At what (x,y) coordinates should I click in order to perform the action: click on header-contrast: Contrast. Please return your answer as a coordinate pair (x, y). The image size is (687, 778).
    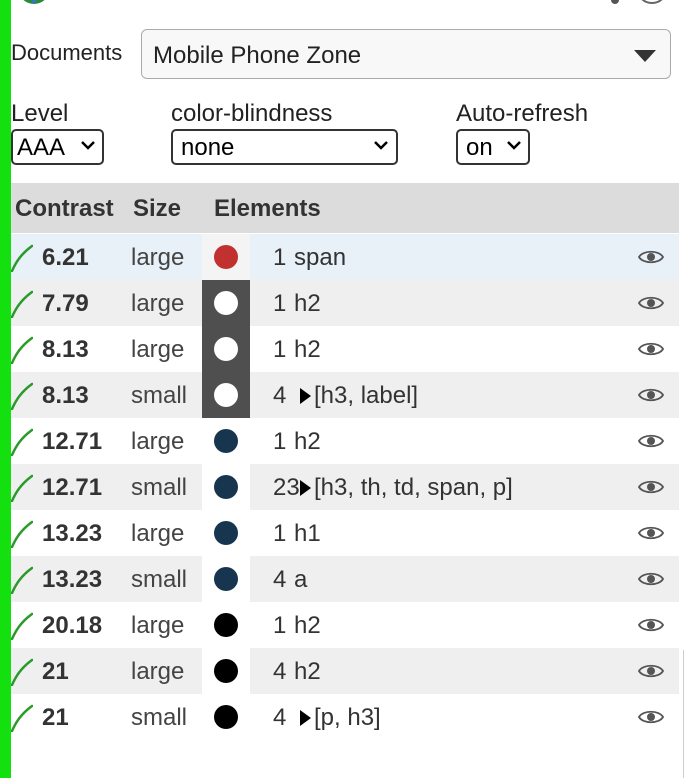
    Looking at the image, I should click on (64, 209).